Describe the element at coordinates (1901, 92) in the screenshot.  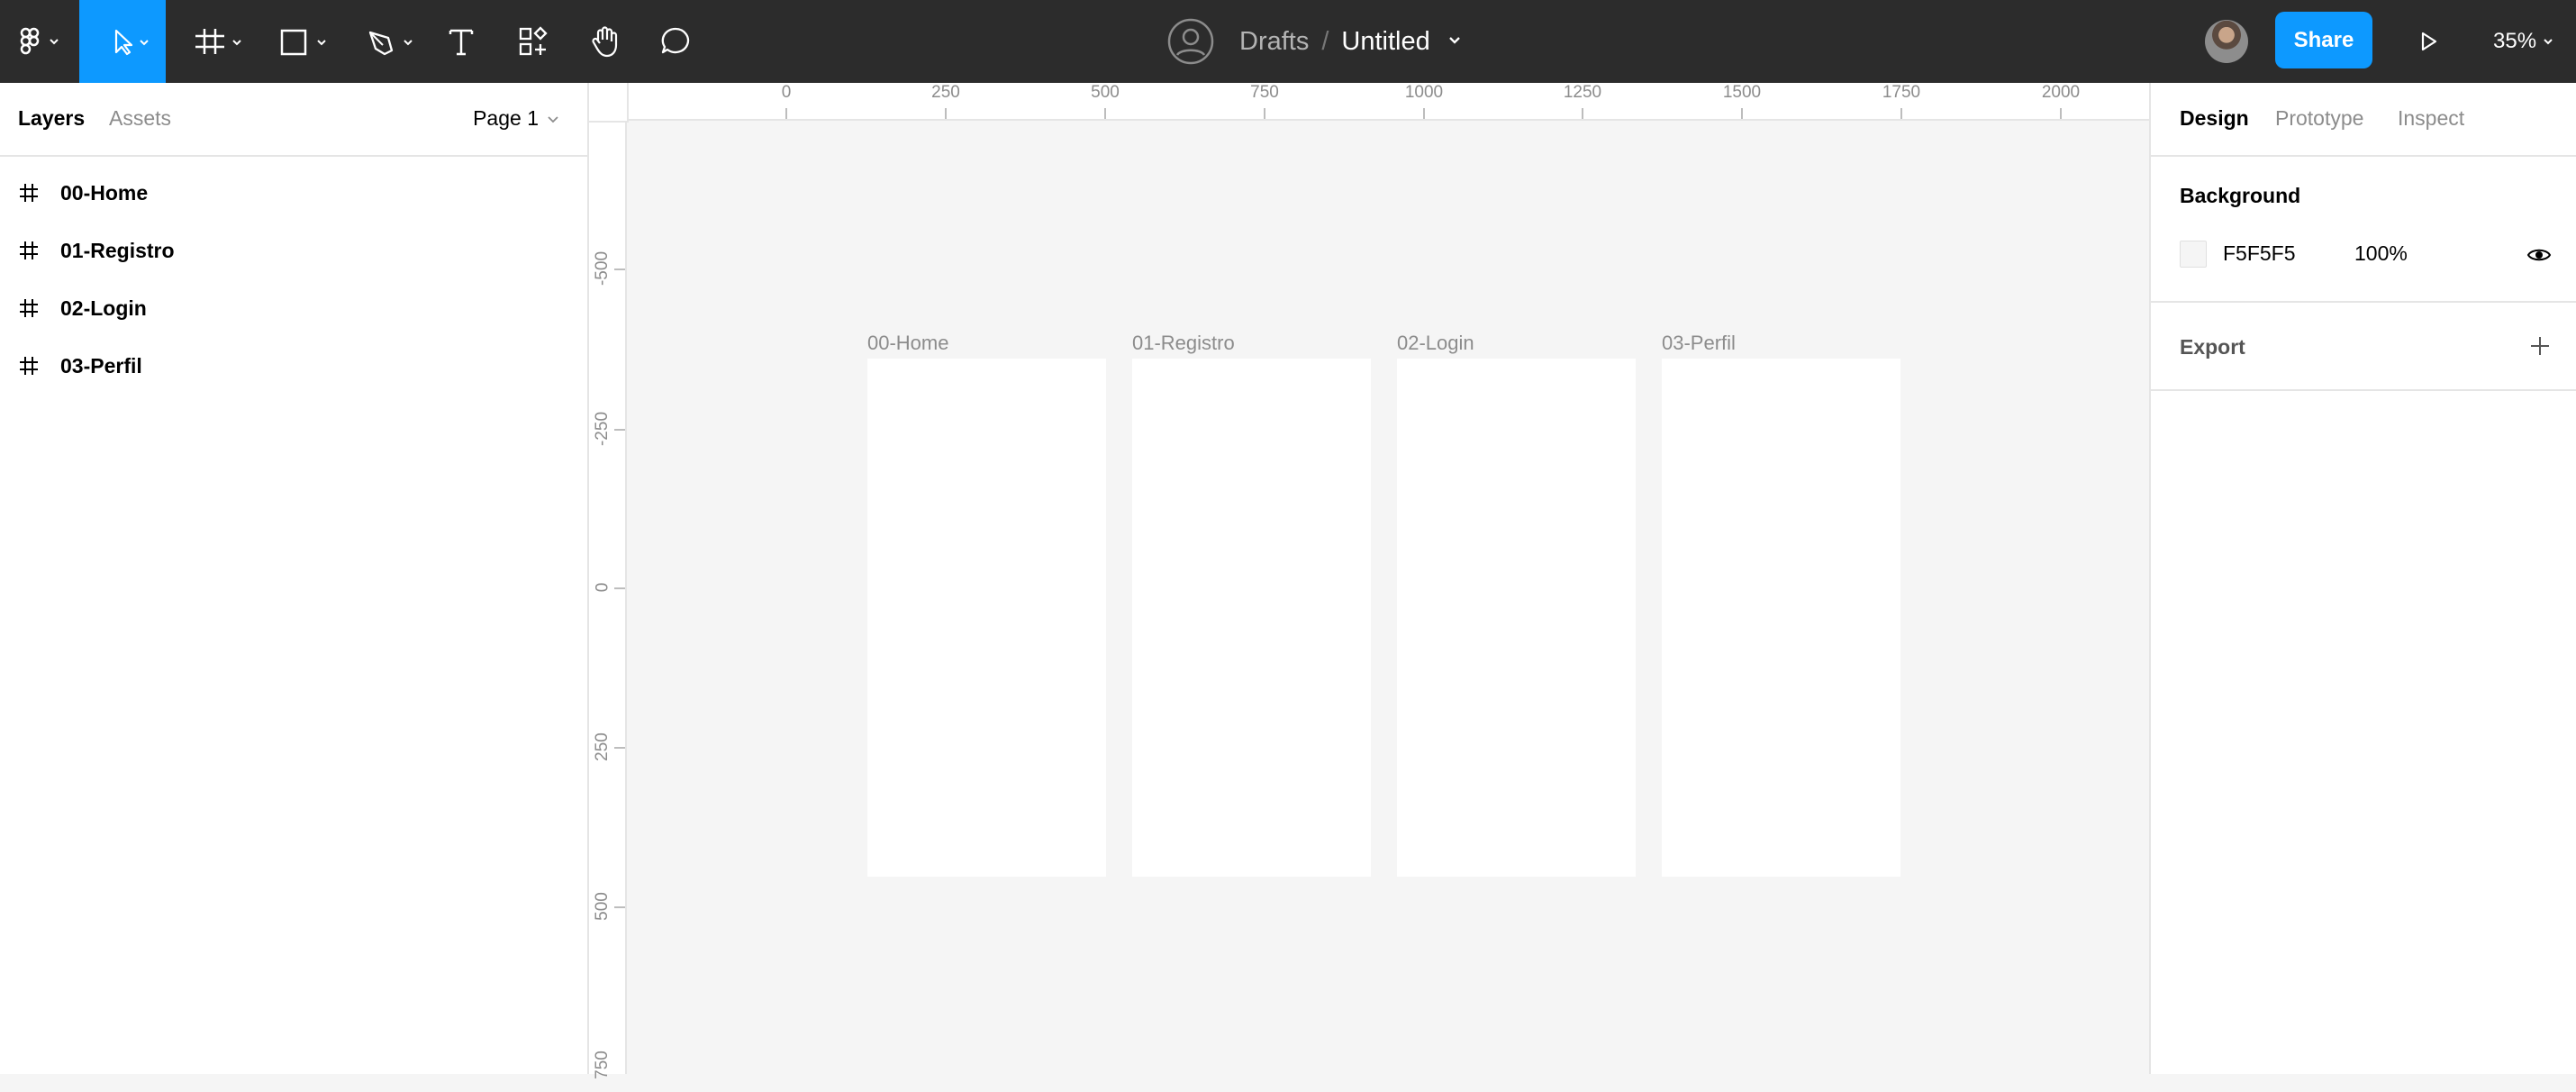
I see `ruler-label: 1750` at that location.